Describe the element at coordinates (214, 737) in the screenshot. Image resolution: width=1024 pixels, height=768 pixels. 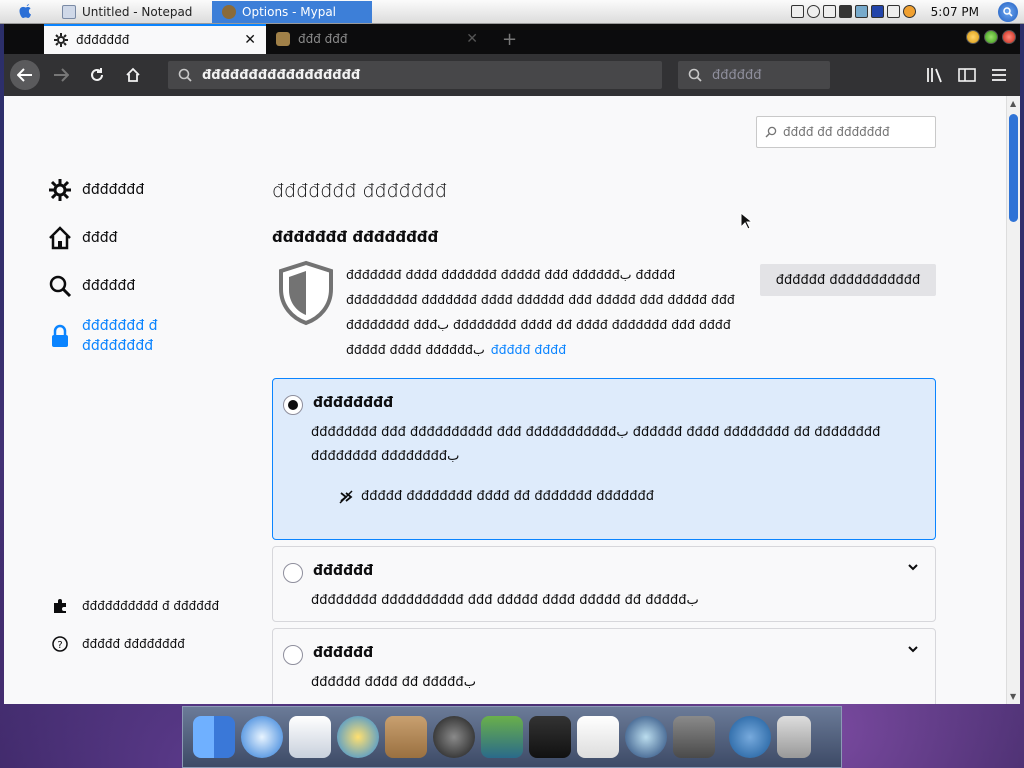
I see `finder-icon` at that location.